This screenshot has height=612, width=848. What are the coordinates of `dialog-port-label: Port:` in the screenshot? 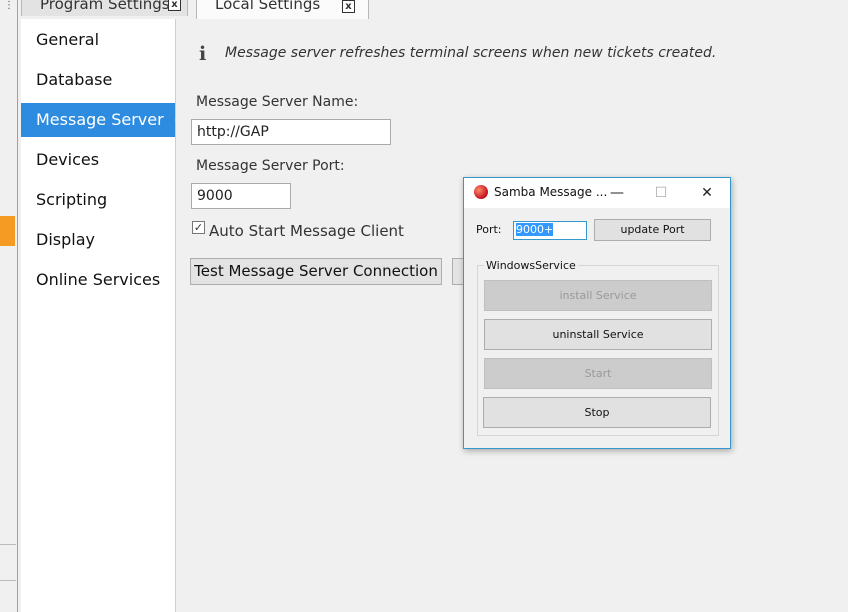 It's located at (489, 229).